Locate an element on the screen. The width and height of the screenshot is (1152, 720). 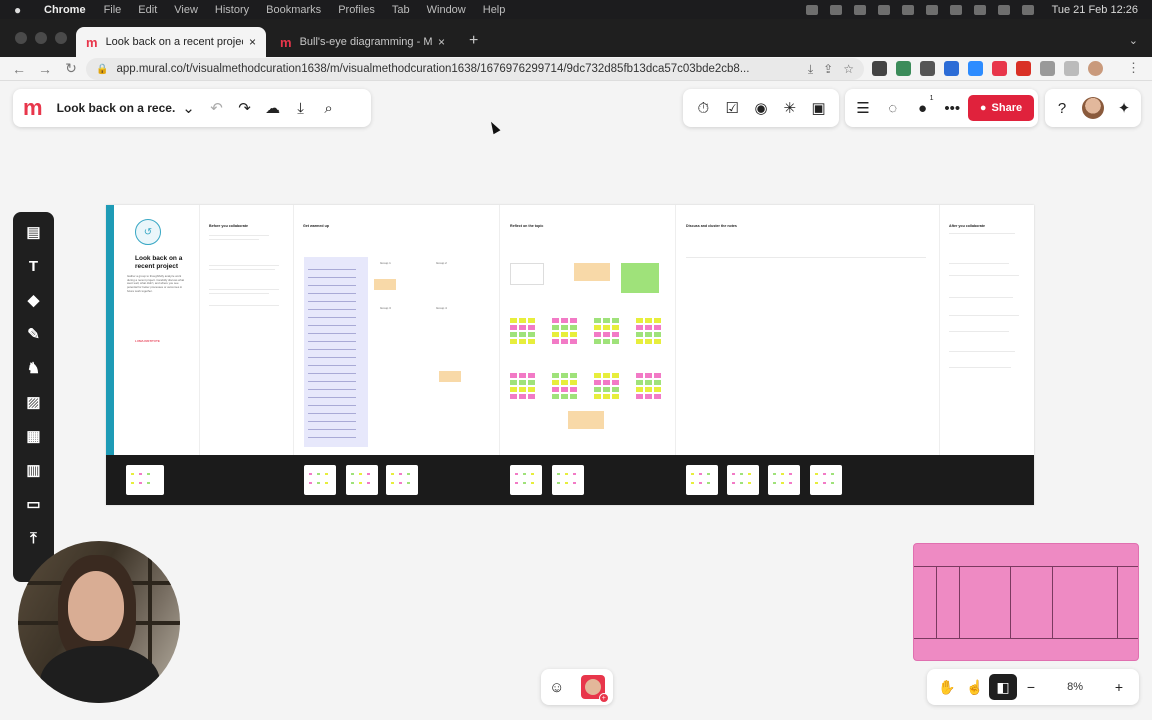
outline-icon: ☰ is located at coordinates (863, 108).